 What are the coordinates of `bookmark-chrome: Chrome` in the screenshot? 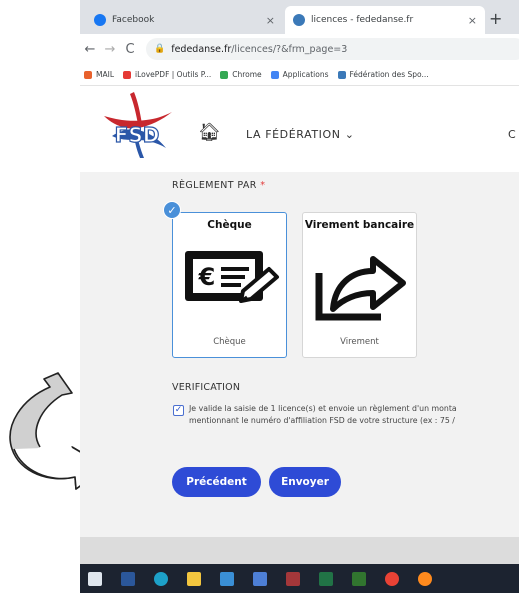 It's located at (241, 74).